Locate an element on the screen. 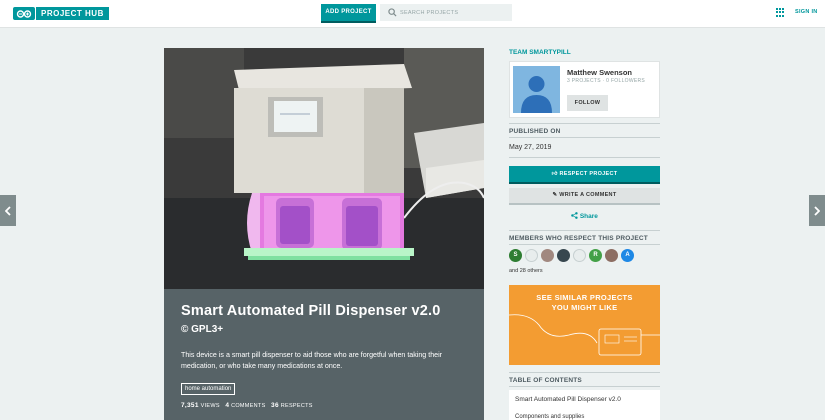 The height and width of the screenshot is (420, 825). similar-projects-banner: SEE SIMILAR PROJECTS YOU MIGHT LIKE is located at coordinates (584, 325).